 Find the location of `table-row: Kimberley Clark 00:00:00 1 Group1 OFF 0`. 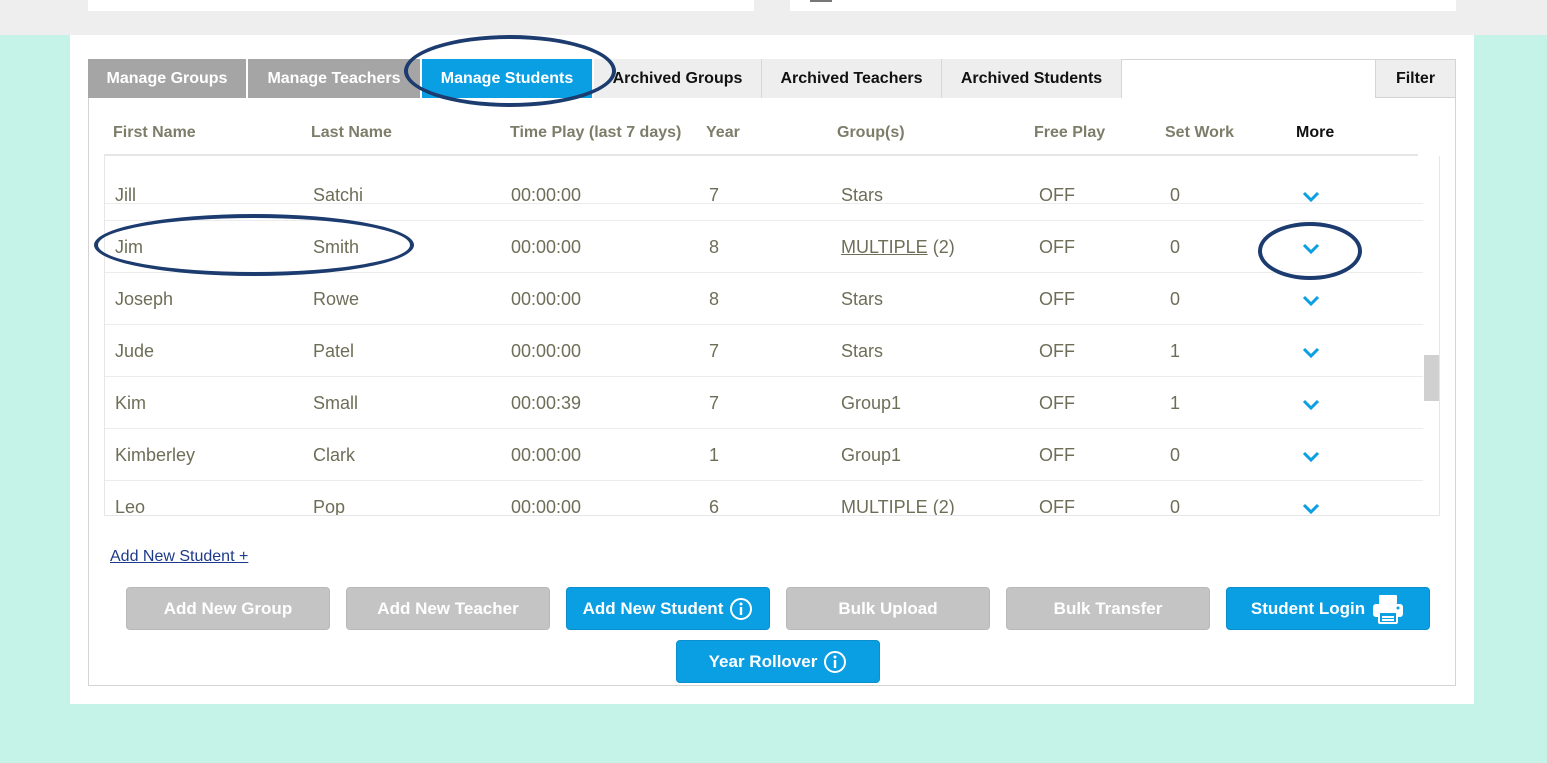

table-row: Kimberley Clark 00:00:00 1 Group1 OFF 0 is located at coordinates (764, 455).